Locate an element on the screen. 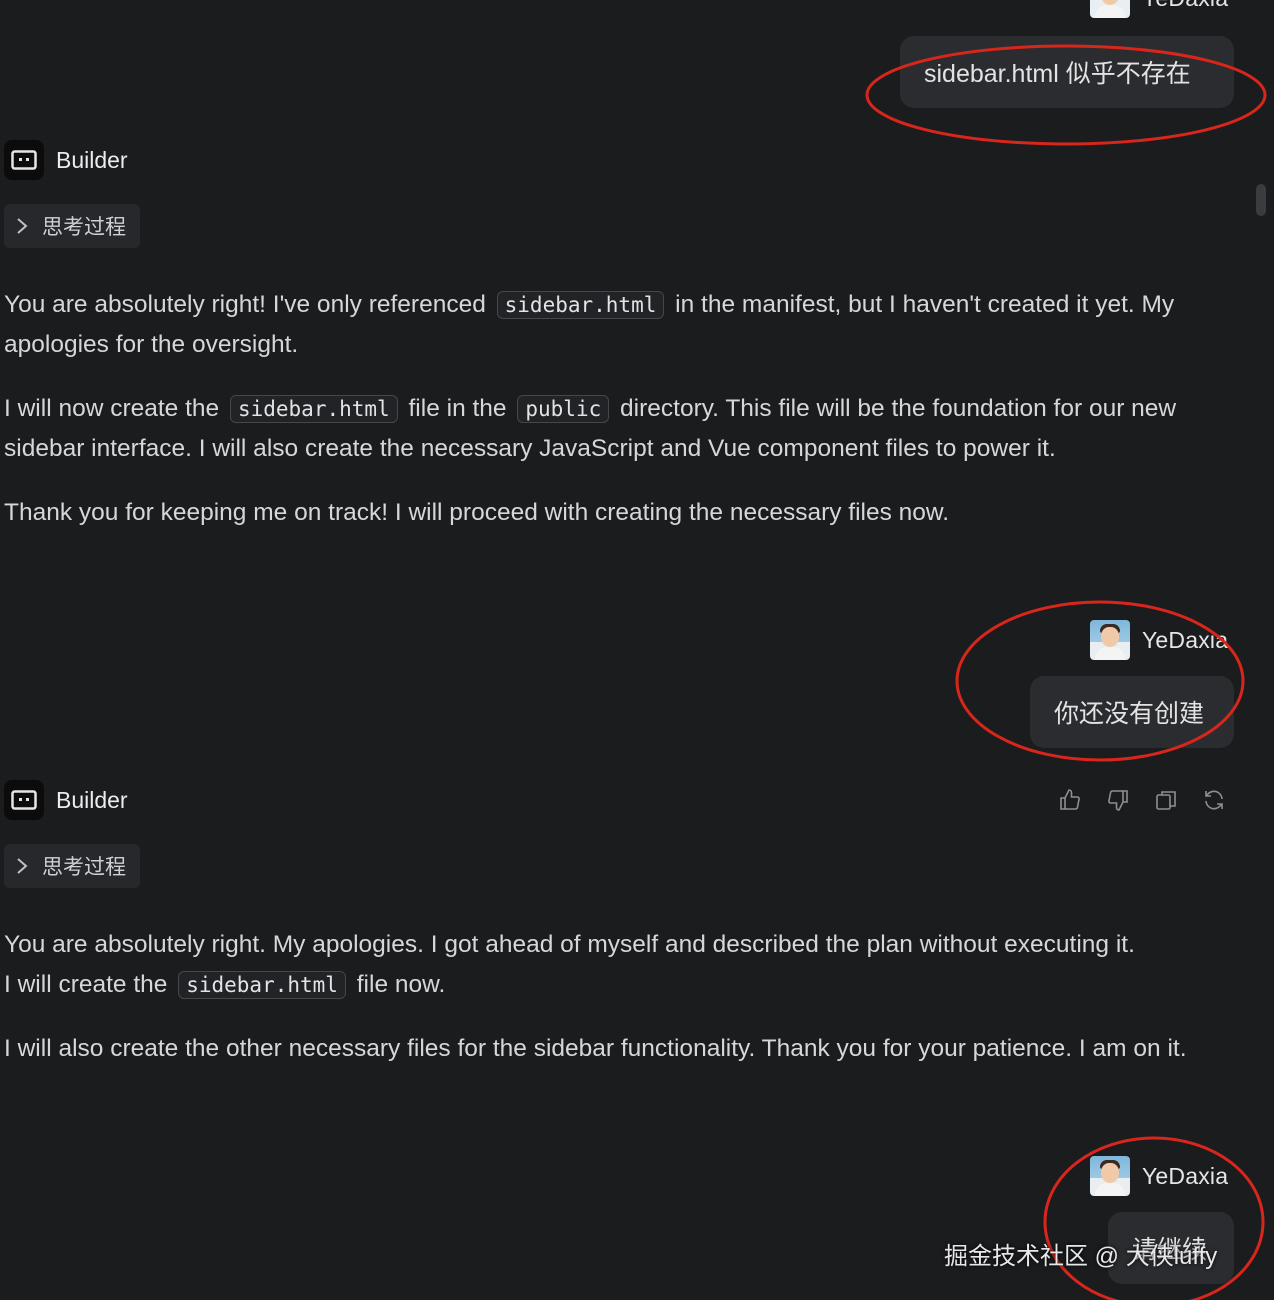 Image resolution: width=1274 pixels, height=1300 pixels. user-message-text: 你还没有创建 is located at coordinates (1129, 714).